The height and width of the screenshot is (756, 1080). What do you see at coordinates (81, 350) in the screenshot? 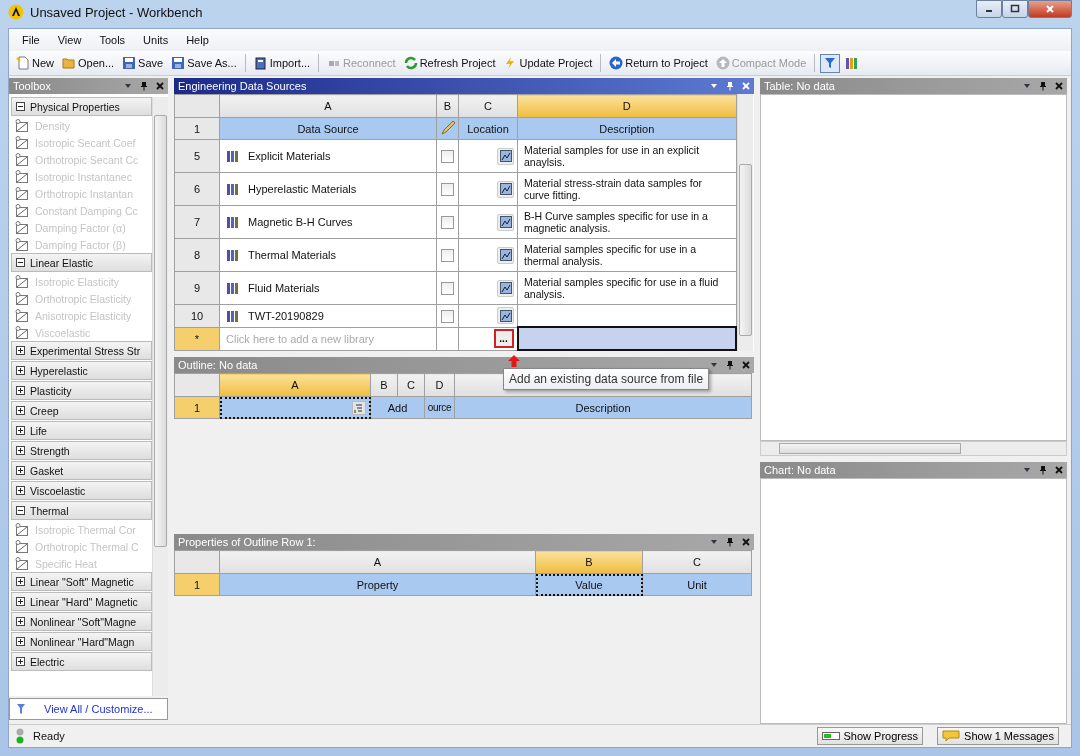
I see `toolbox-group-header: Experimental Stress Str` at bounding box center [81, 350].